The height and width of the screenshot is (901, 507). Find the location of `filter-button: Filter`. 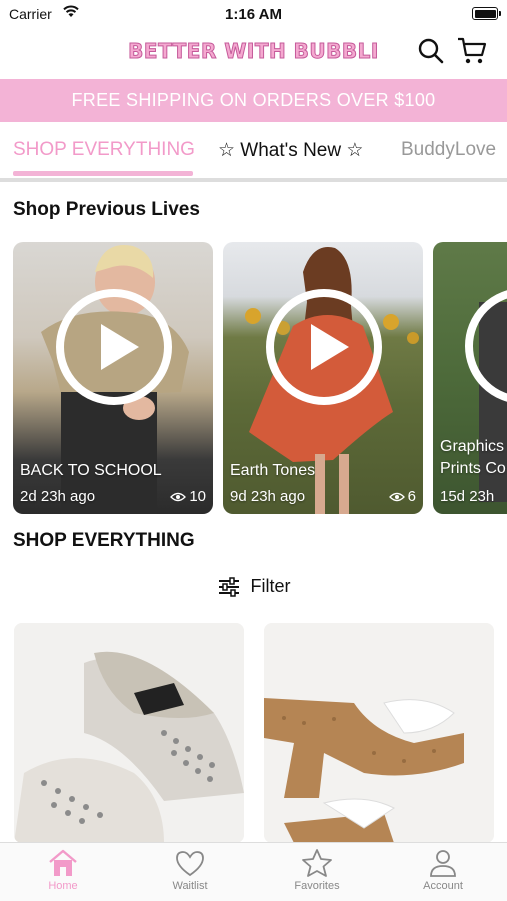

filter-button: Filter is located at coordinates (253, 586).